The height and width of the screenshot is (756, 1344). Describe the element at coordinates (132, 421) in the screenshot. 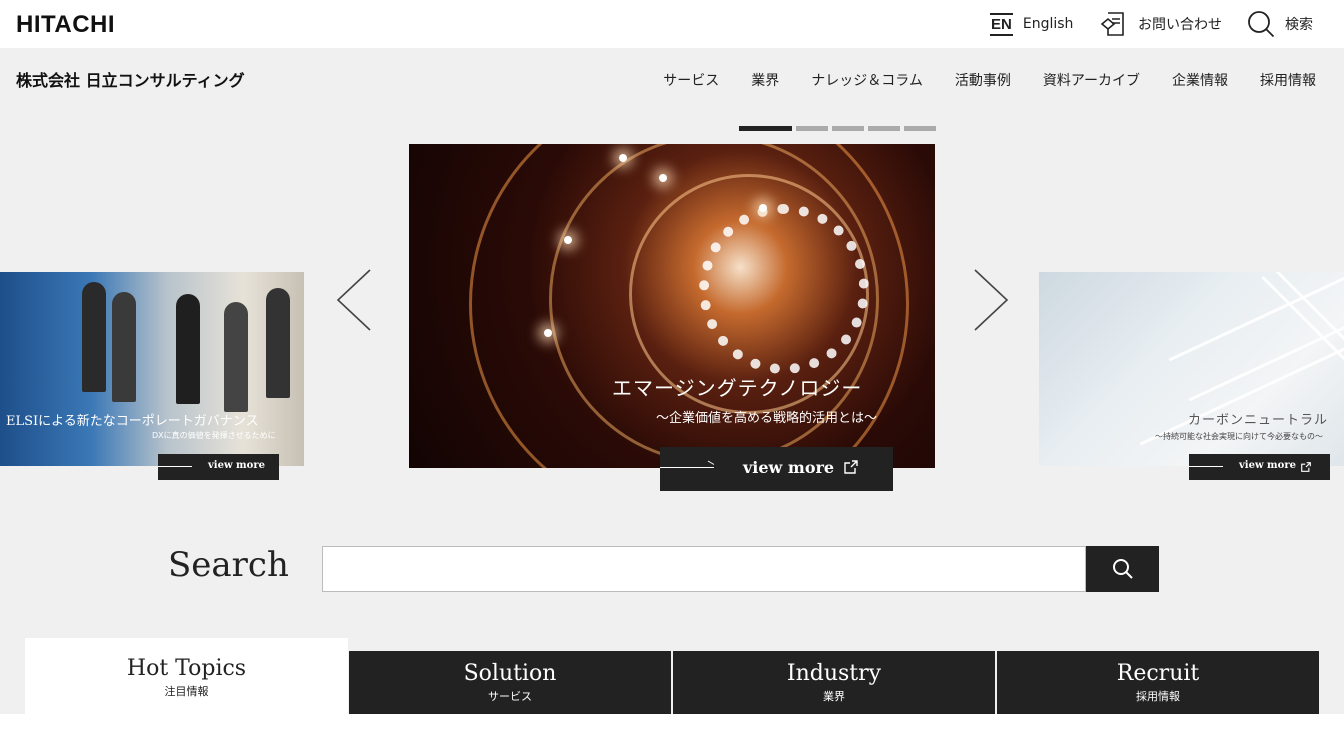

I see `slide-left-title: ELSIによる新たなコーポレートガバナンス` at that location.